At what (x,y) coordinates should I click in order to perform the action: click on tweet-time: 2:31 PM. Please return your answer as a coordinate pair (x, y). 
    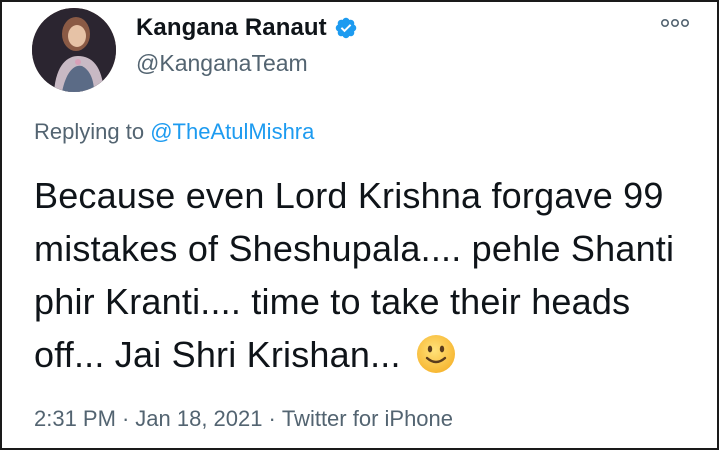
    Looking at the image, I should click on (75, 418).